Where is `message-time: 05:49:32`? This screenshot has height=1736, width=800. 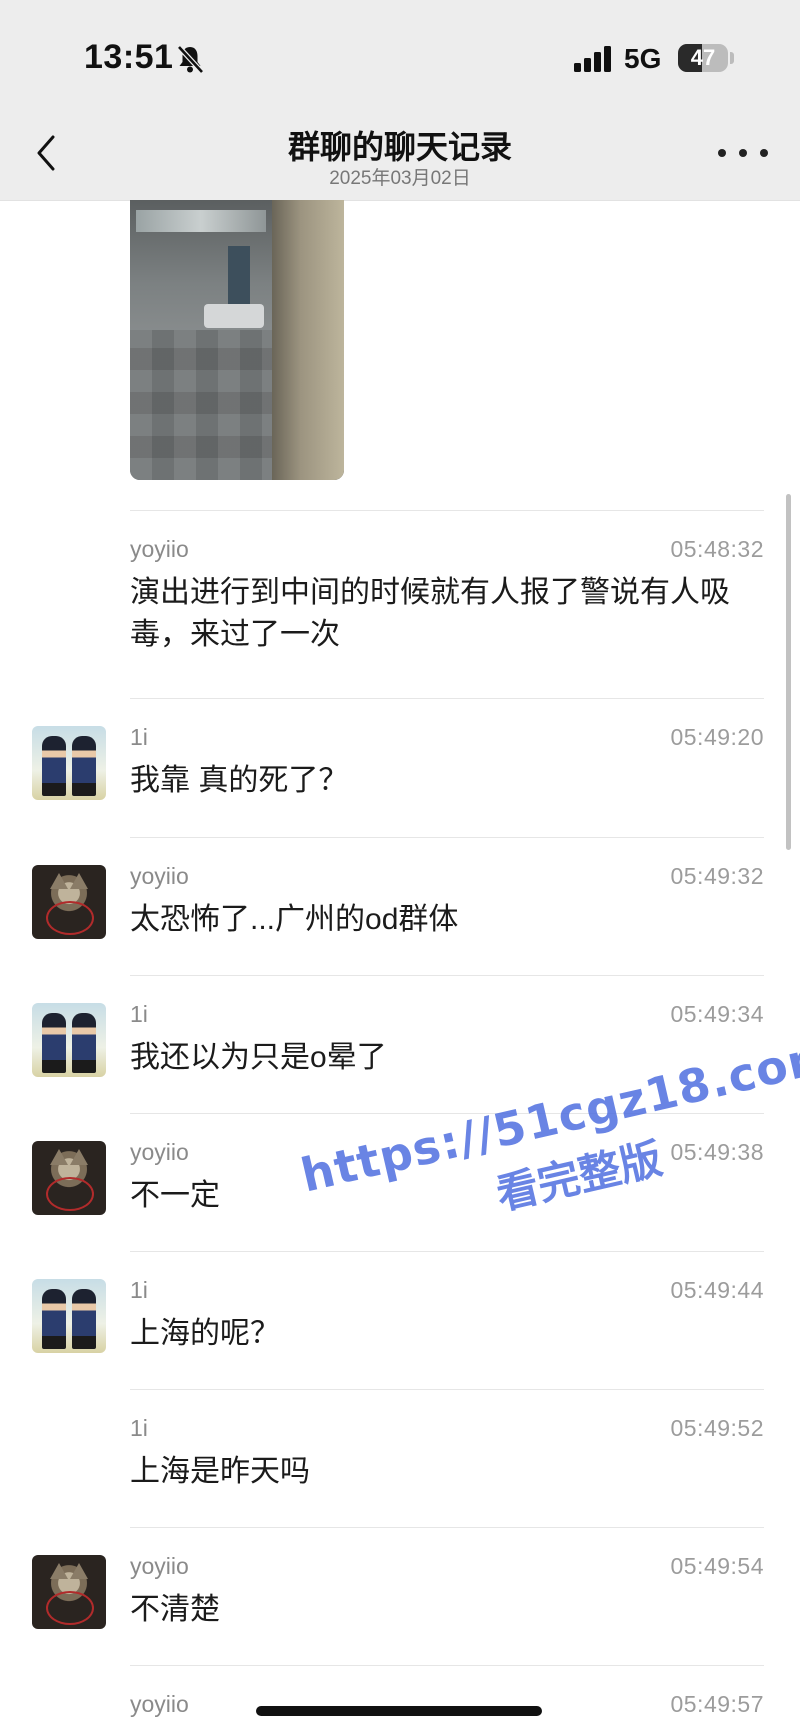 message-time: 05:49:32 is located at coordinates (717, 876).